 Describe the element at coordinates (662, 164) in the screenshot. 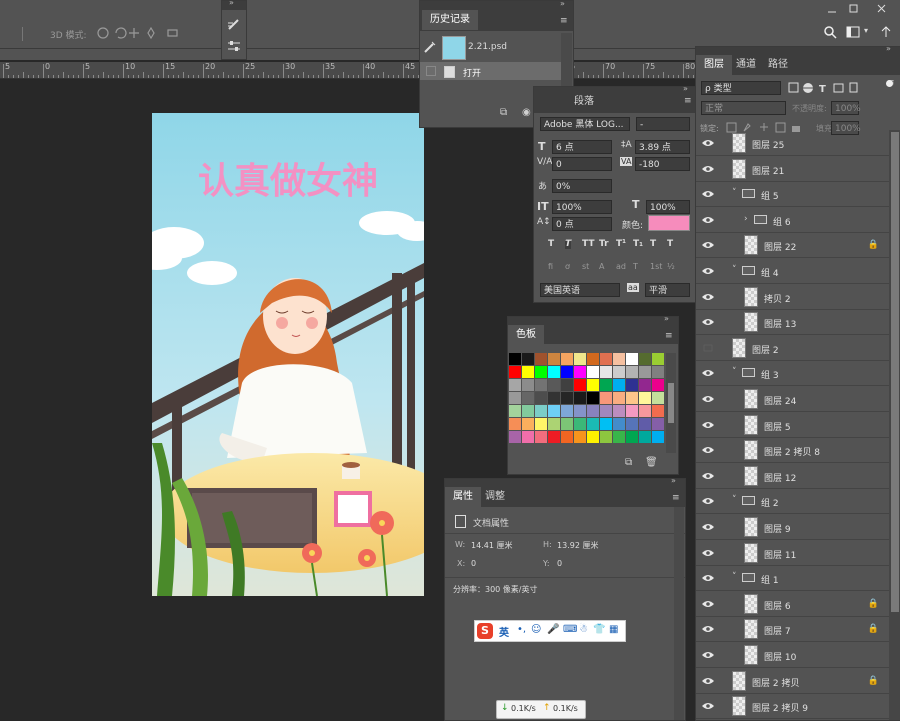

I see `tracking-field: -180` at that location.